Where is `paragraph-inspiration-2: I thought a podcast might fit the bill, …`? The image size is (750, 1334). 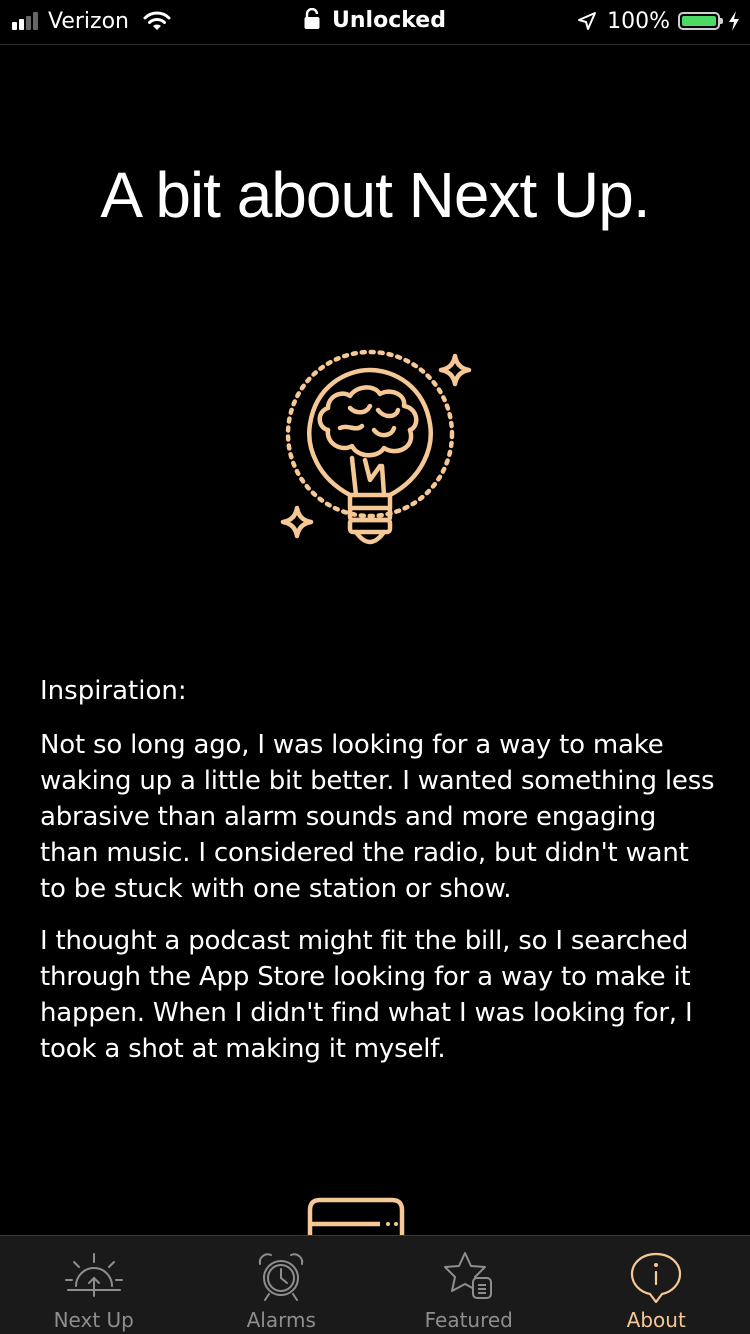 paragraph-inspiration-2: I thought a podcast might fit the bill, … is located at coordinates (366, 995).